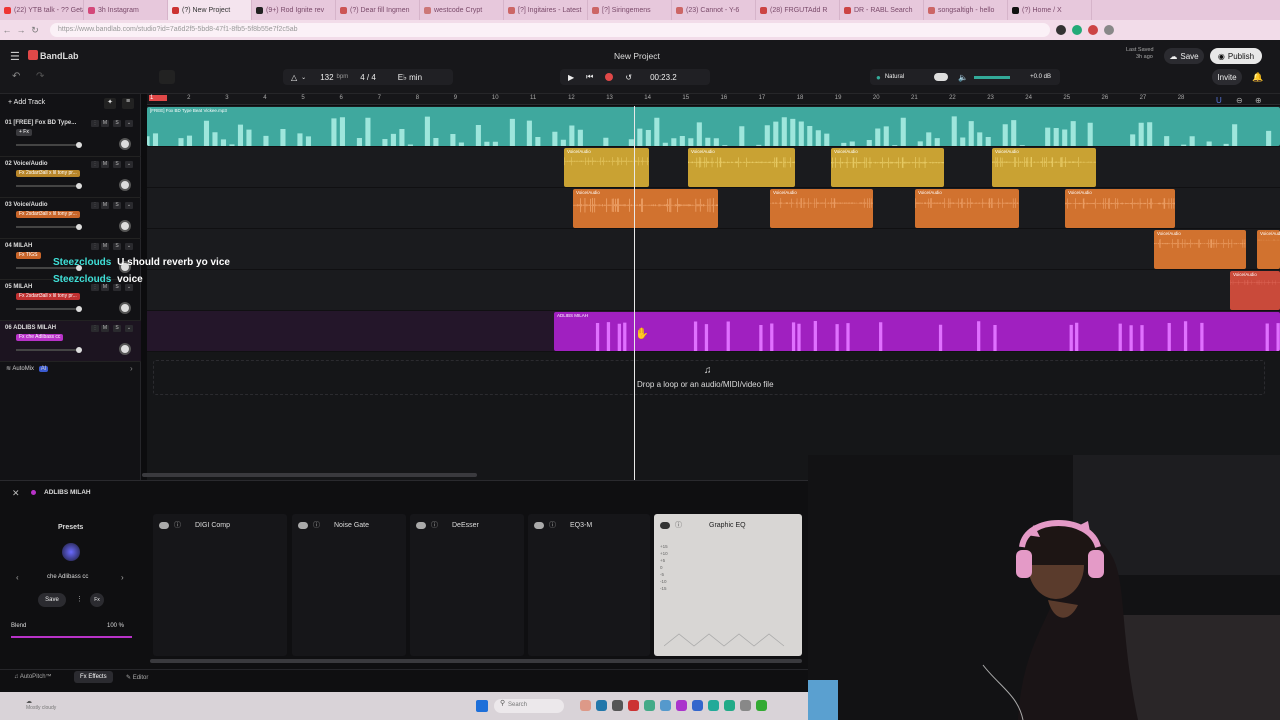 This screenshot has width=1280, height=720. Describe the element at coordinates (628, 77) in the screenshot. I see `loop-icon: ↺` at that location.